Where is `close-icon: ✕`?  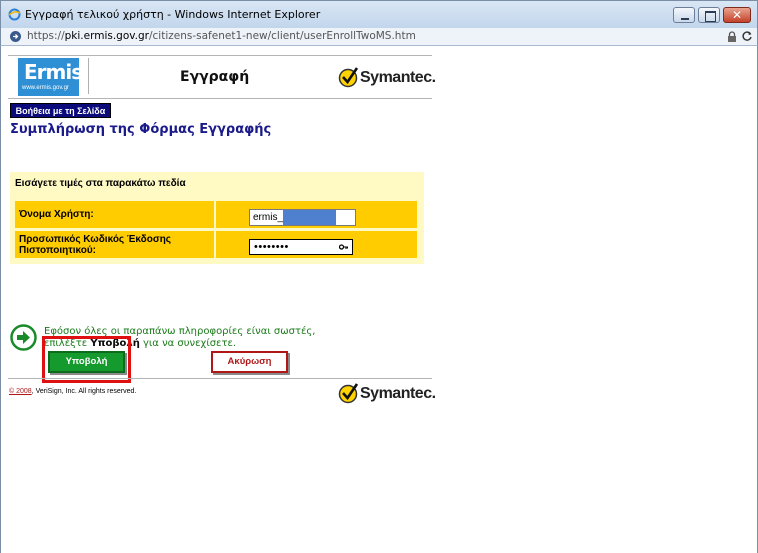 close-icon: ✕ is located at coordinates (737, 15).